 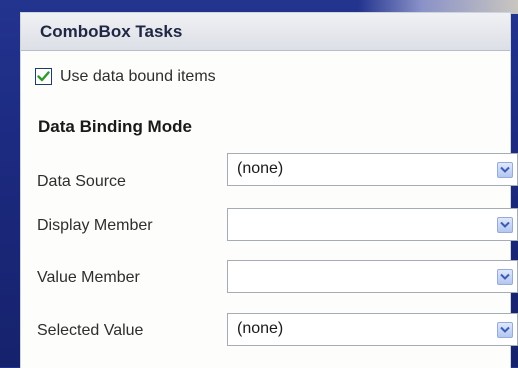 I want to click on display-member-label: Display Member, so click(x=95, y=225).